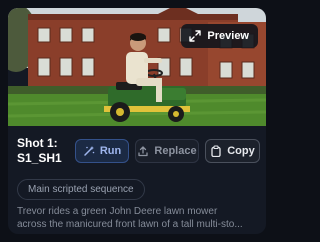  Describe the element at coordinates (228, 36) in the screenshot. I see `preview-label: Preview` at that location.